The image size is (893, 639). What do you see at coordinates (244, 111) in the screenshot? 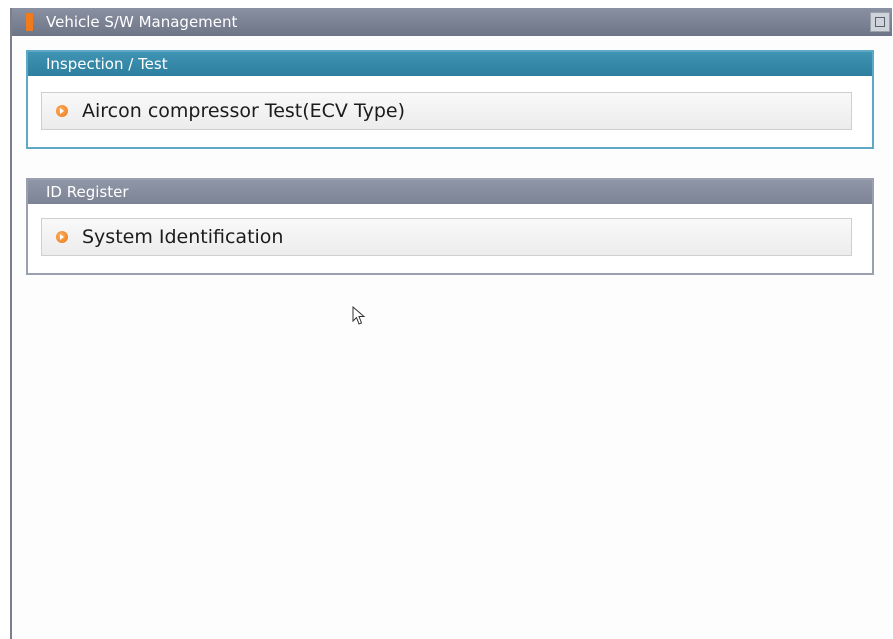
I see `menu-item-label: Aircon compressor Test(ECV Type)` at bounding box center [244, 111].